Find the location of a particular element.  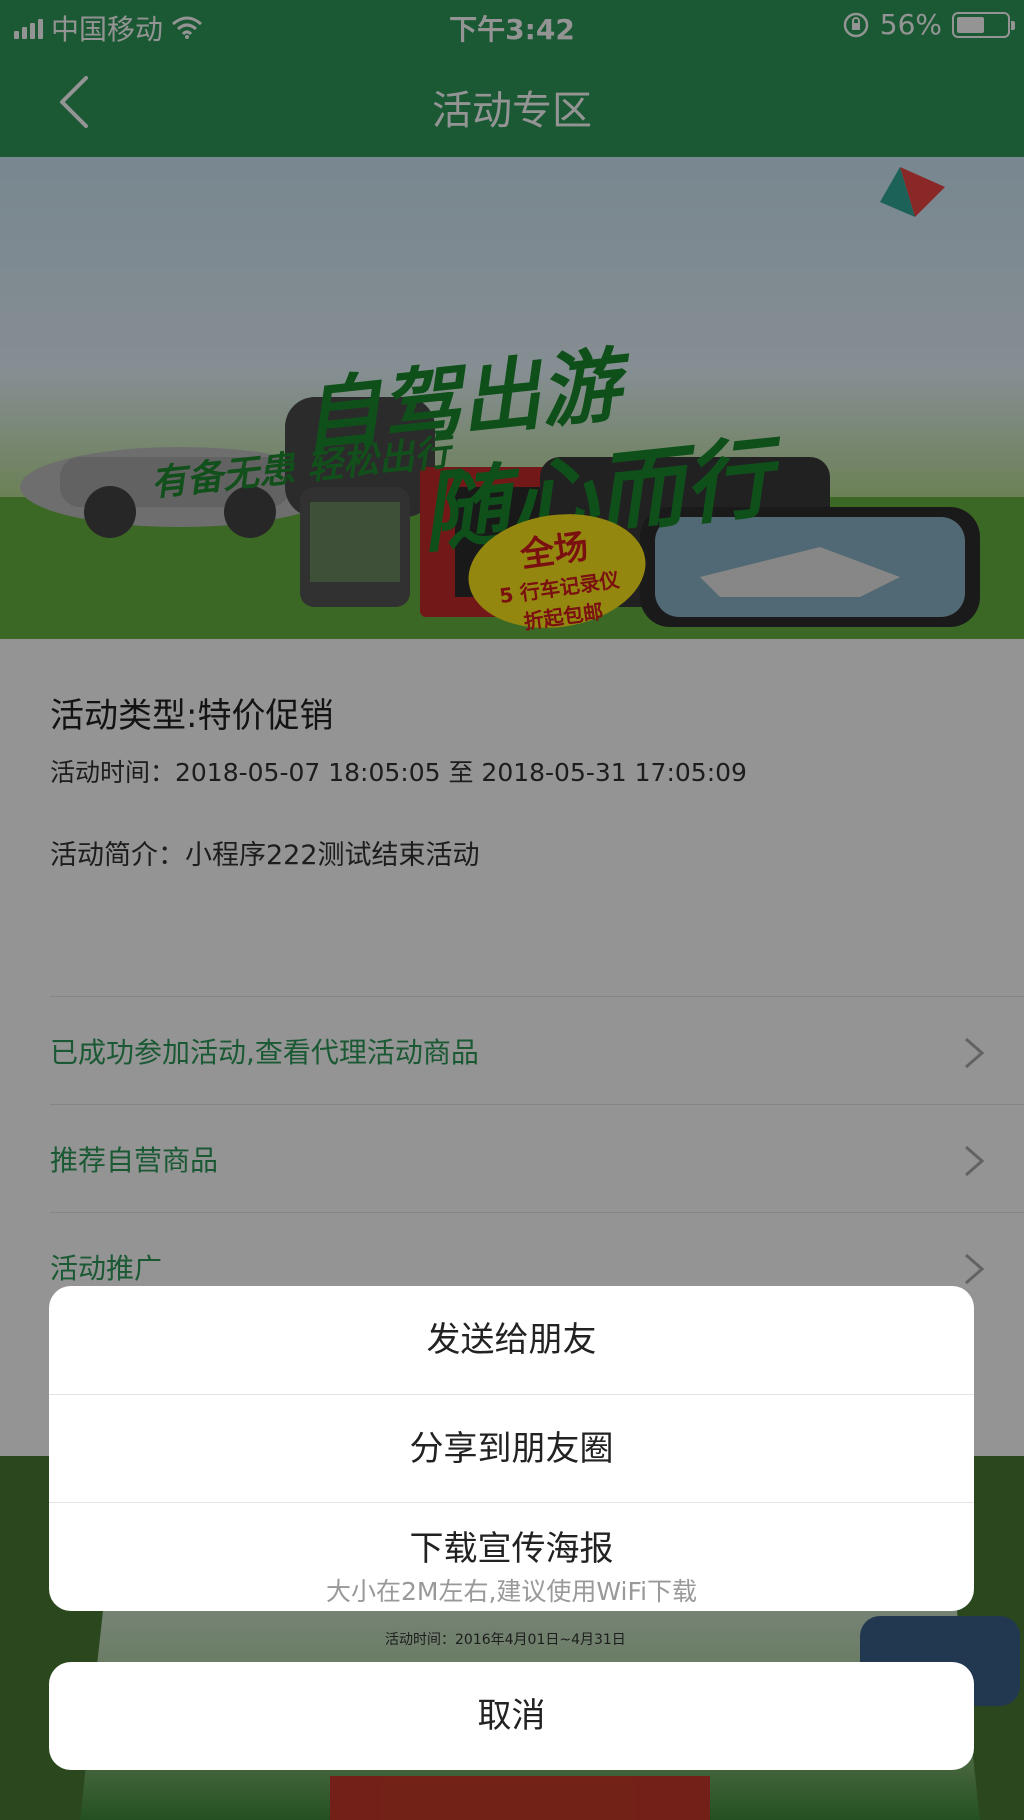

share-moments-label: 分享到朋友圈 is located at coordinates (511, 1449).